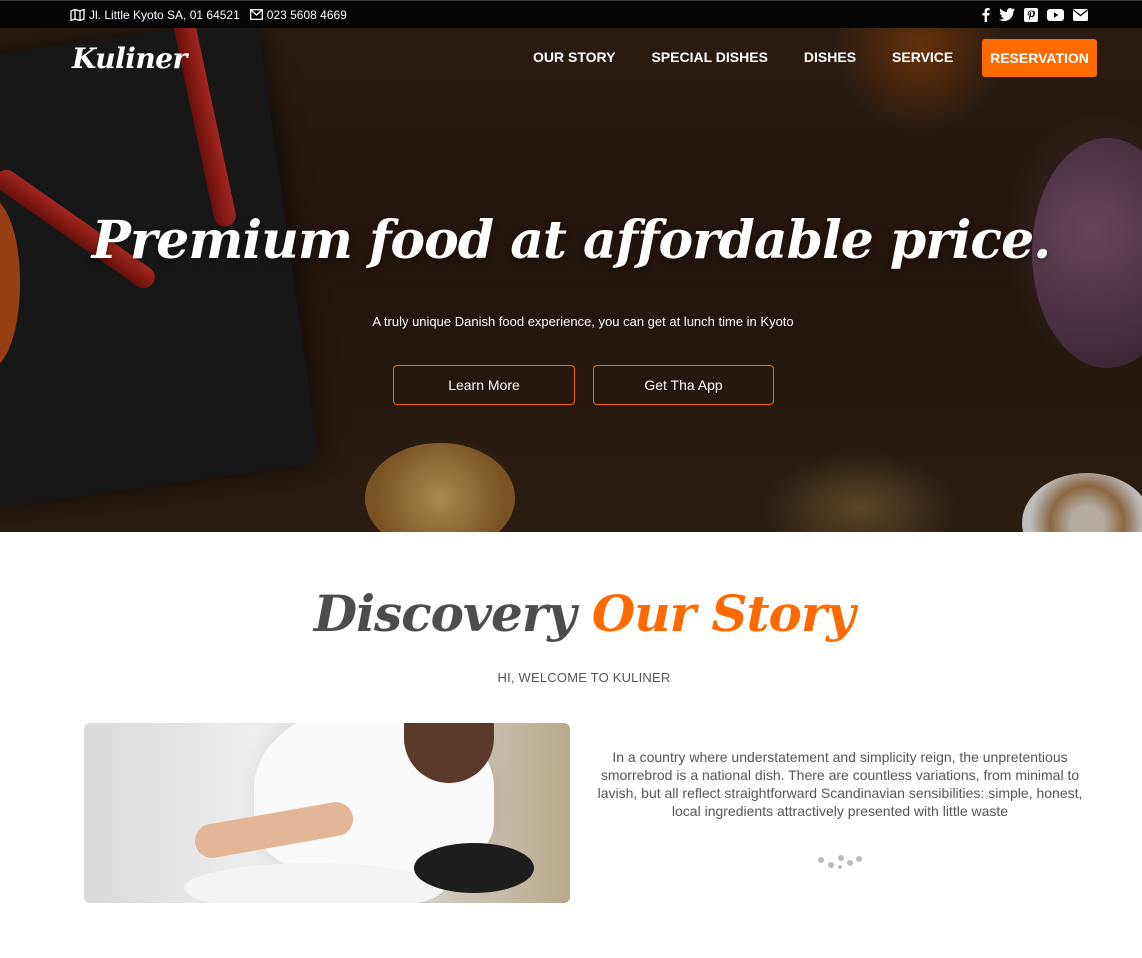 The height and width of the screenshot is (958, 1142). What do you see at coordinates (1039, 58) in the screenshot?
I see `reservation-button: RESERVATION` at bounding box center [1039, 58].